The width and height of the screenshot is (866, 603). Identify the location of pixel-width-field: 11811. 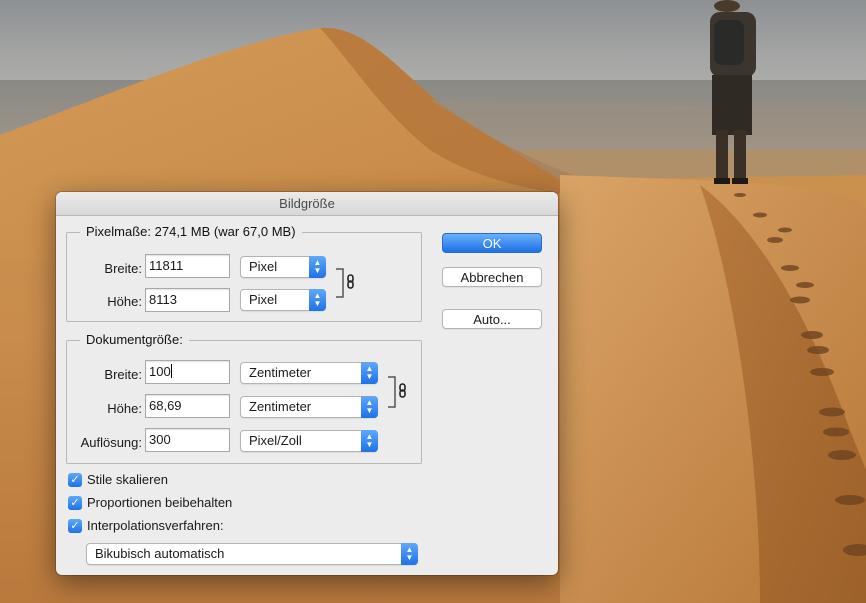
(187, 266).